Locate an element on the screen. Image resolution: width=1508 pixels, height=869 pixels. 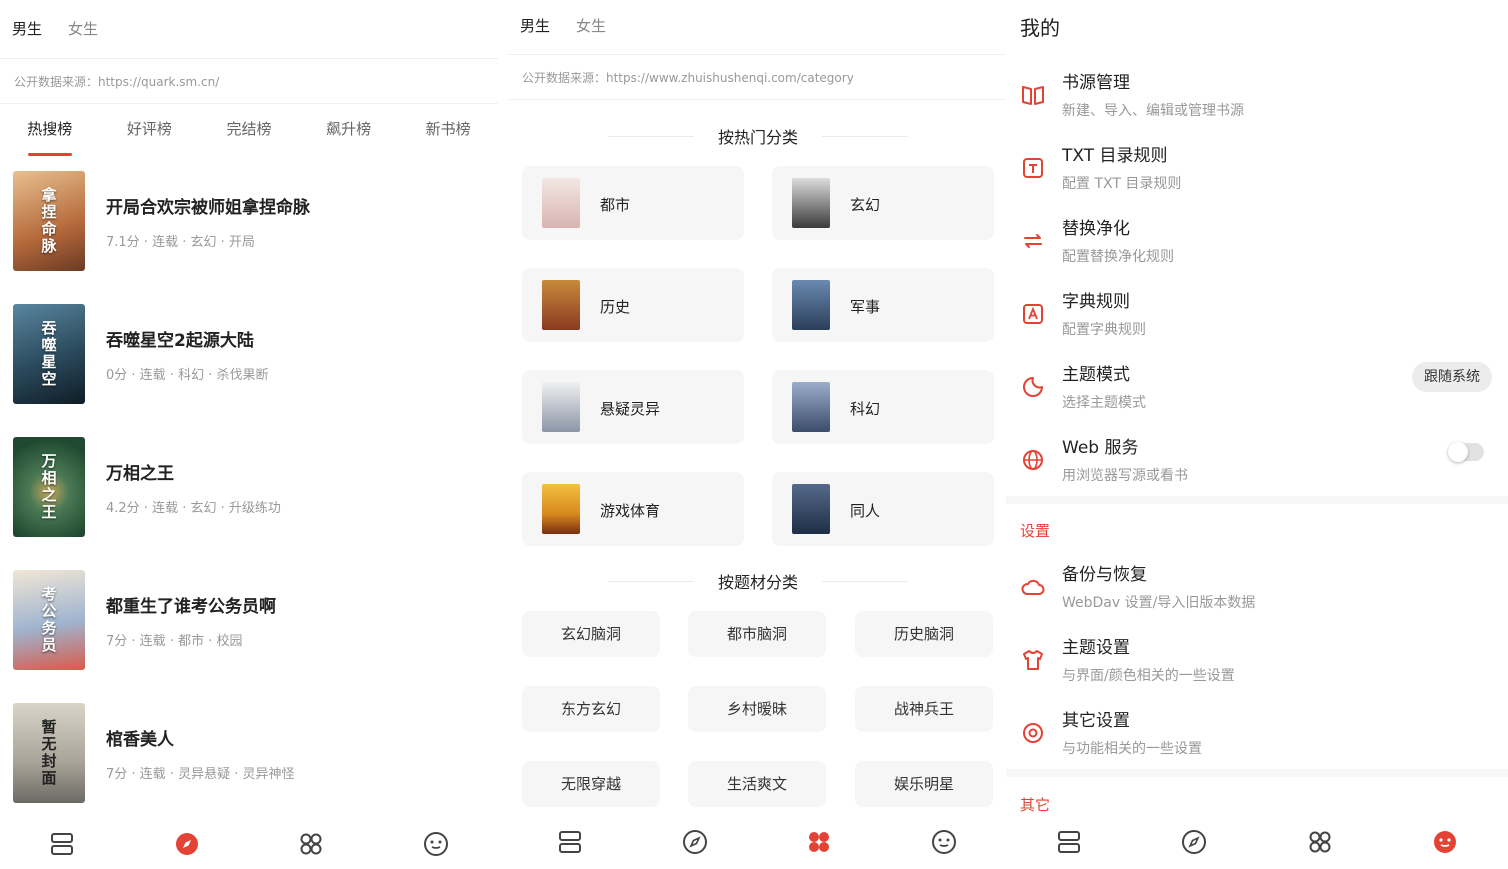
settings-icon is located at coordinates (1033, 733).